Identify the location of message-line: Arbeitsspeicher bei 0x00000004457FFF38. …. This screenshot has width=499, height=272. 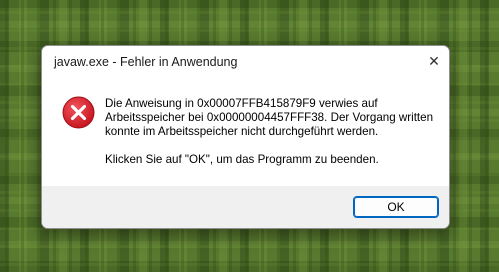
(269, 117).